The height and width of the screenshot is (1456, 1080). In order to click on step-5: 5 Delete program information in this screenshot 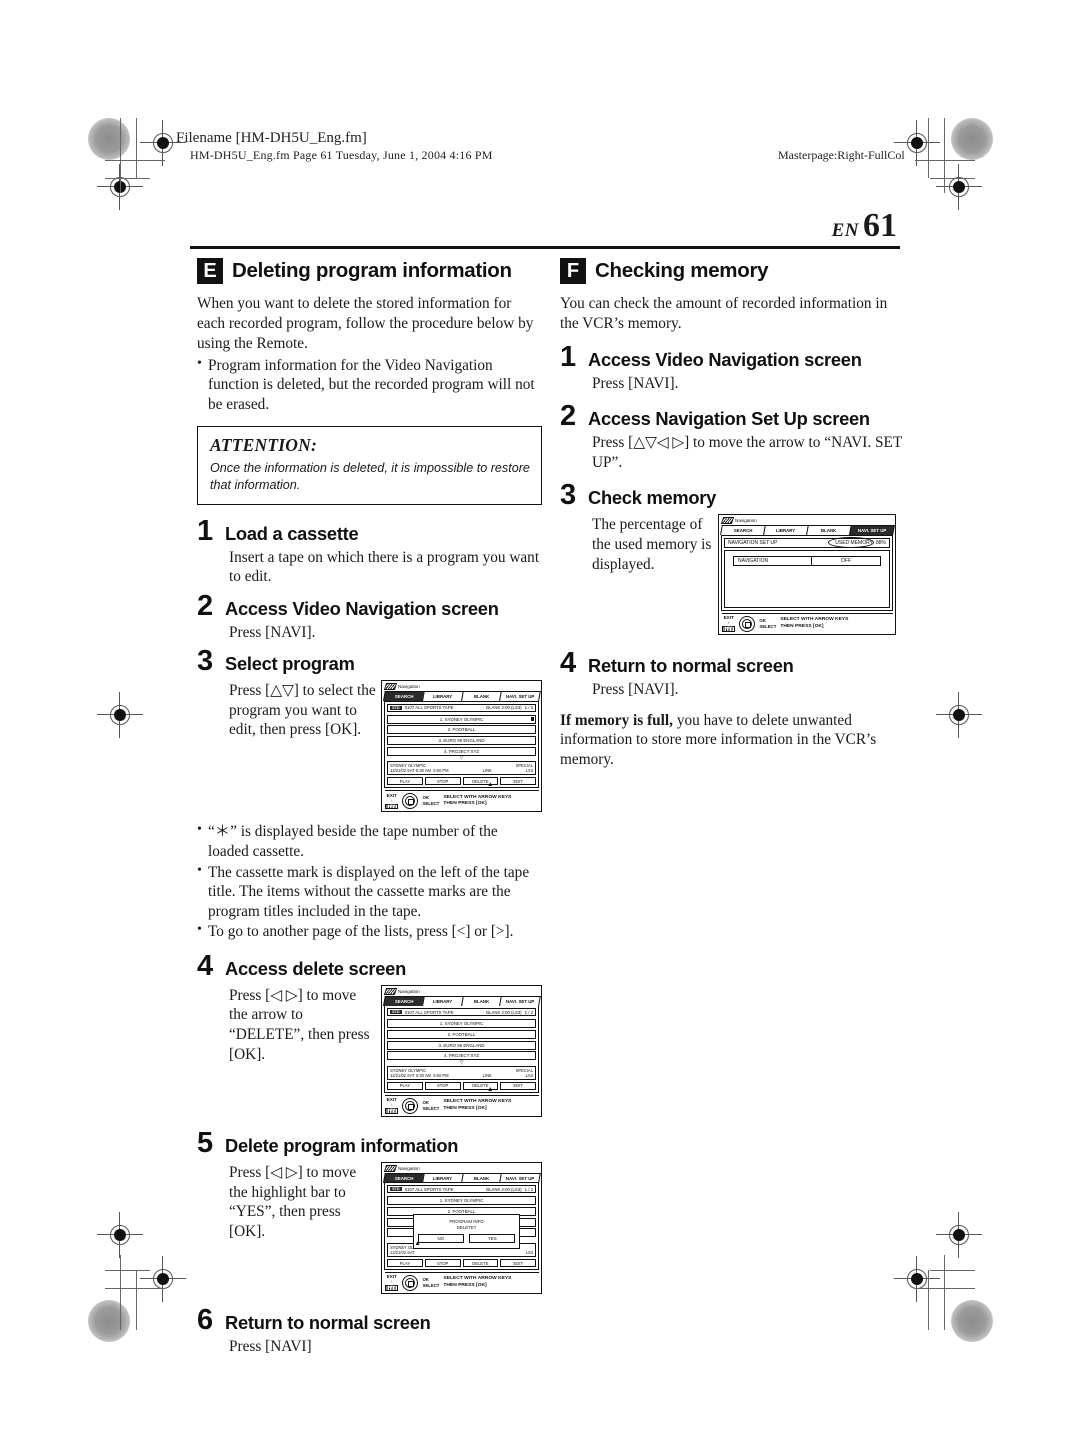, I will do `click(369, 1143)`.